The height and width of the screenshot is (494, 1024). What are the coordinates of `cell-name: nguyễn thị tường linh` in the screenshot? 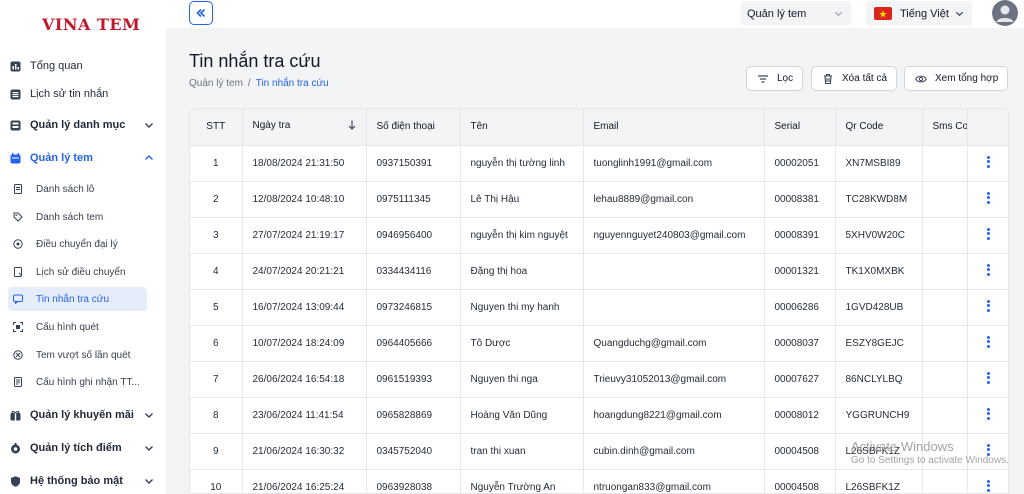 It's located at (522, 163).